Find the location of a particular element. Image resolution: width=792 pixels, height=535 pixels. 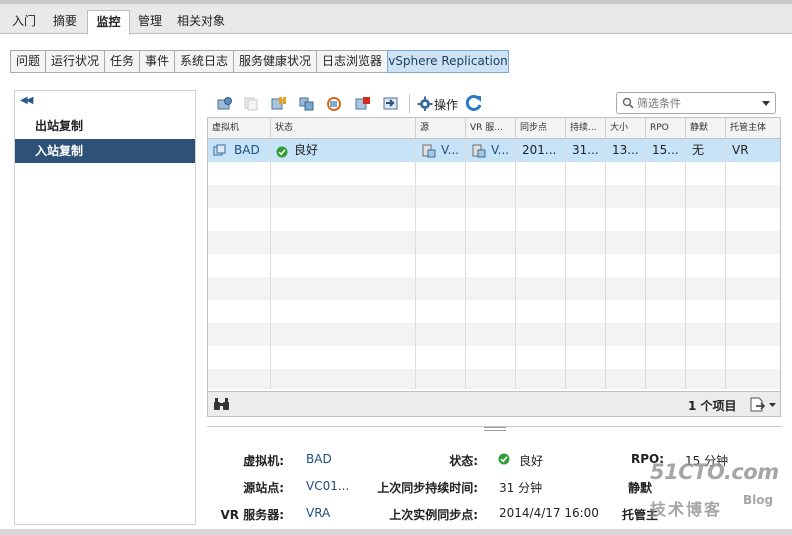

detail-last-instance-sync-label: 上次实例同步点: is located at coordinates (433, 515).